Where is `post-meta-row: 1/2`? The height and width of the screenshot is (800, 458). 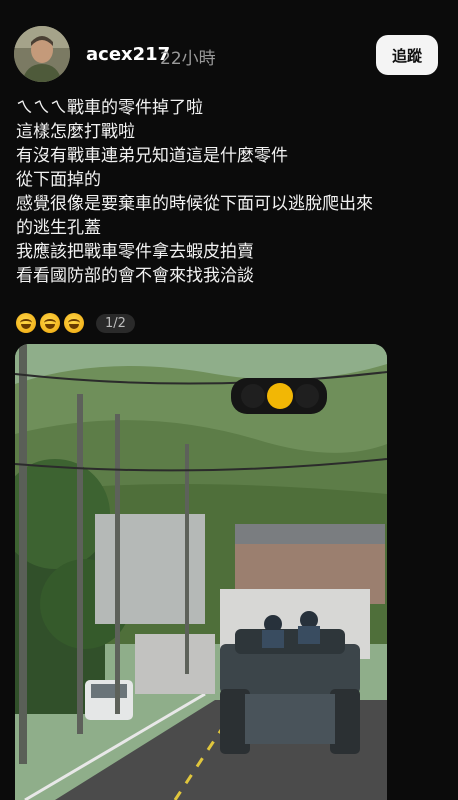
post-meta-row: 1/2 is located at coordinates (75, 323).